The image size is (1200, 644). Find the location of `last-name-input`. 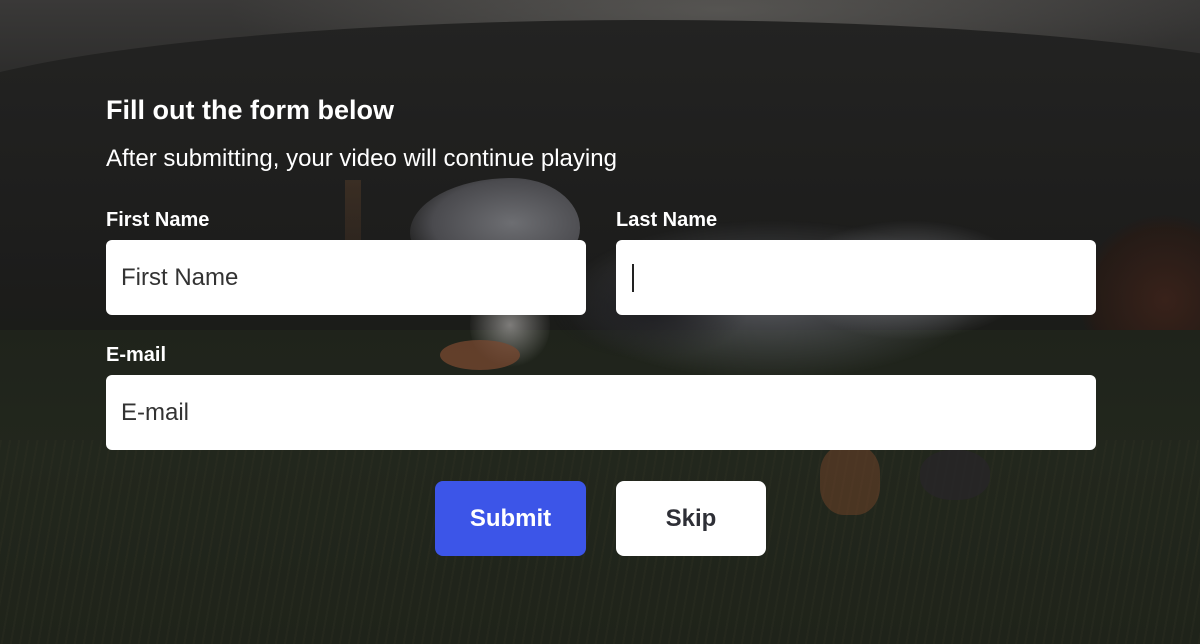

last-name-input is located at coordinates (856, 277).